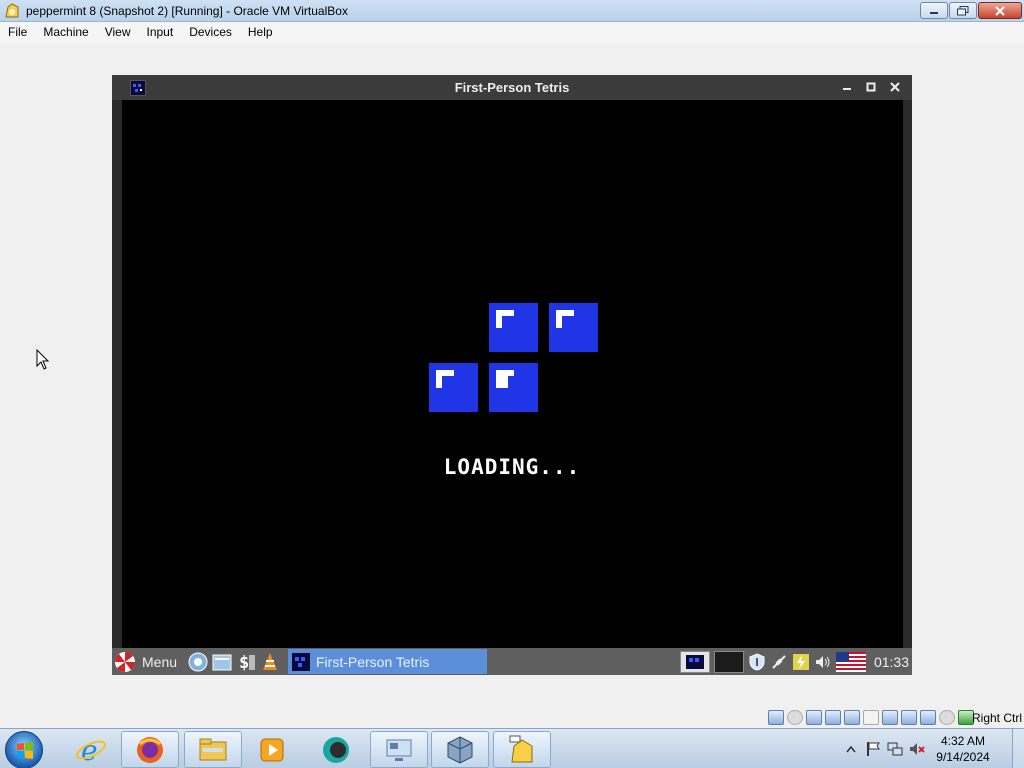  I want to click on terminal-icon: $, so click(247, 662).